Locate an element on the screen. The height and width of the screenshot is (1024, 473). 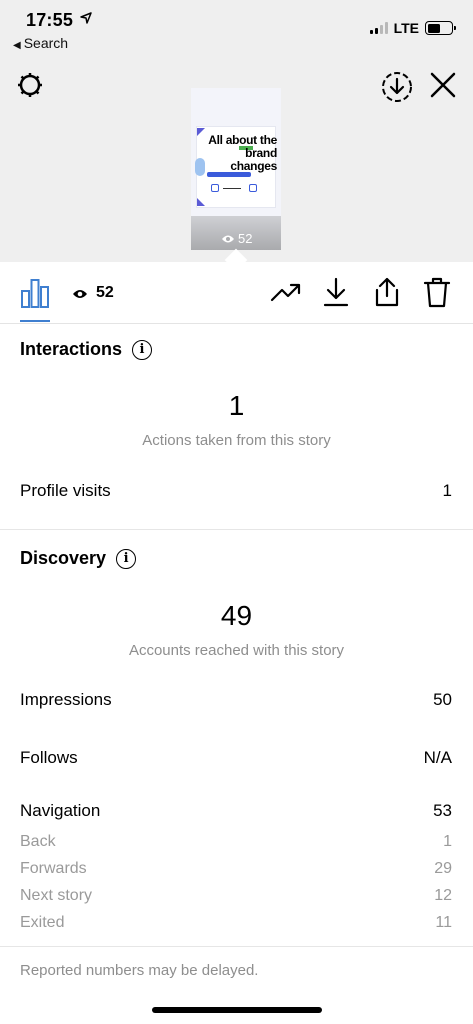
thumbnail-view-count: 52 is located at coordinates (236, 238).